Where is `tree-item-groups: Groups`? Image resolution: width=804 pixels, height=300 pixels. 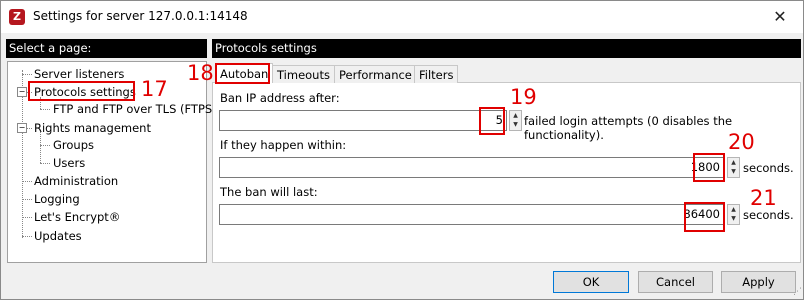
tree-item-groups: Groups is located at coordinates (73, 145).